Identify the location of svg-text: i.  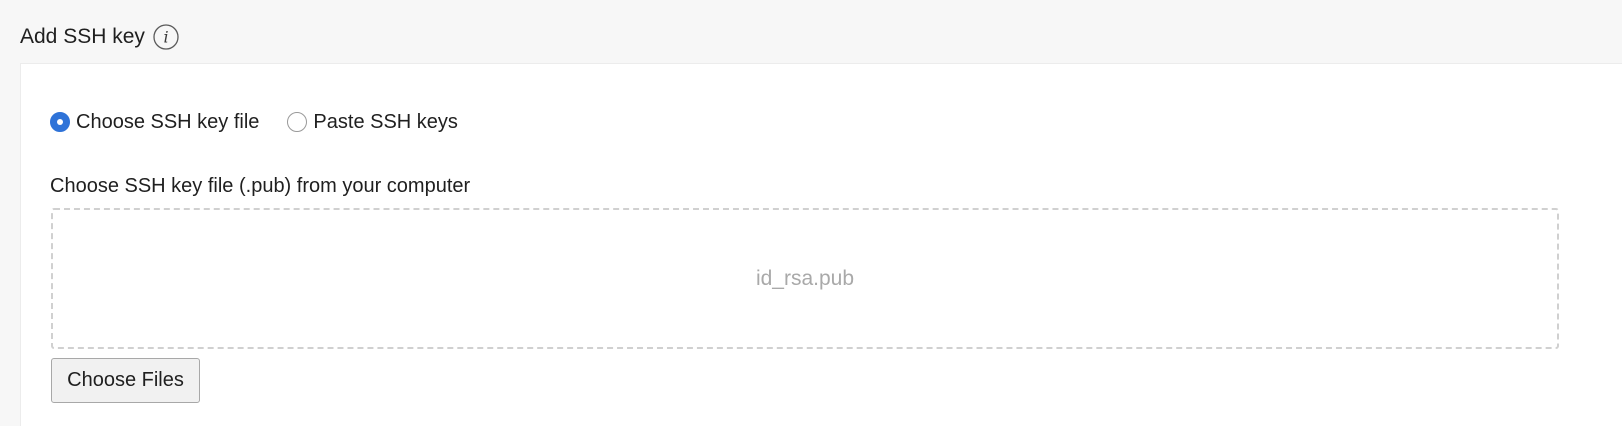
(165, 37).